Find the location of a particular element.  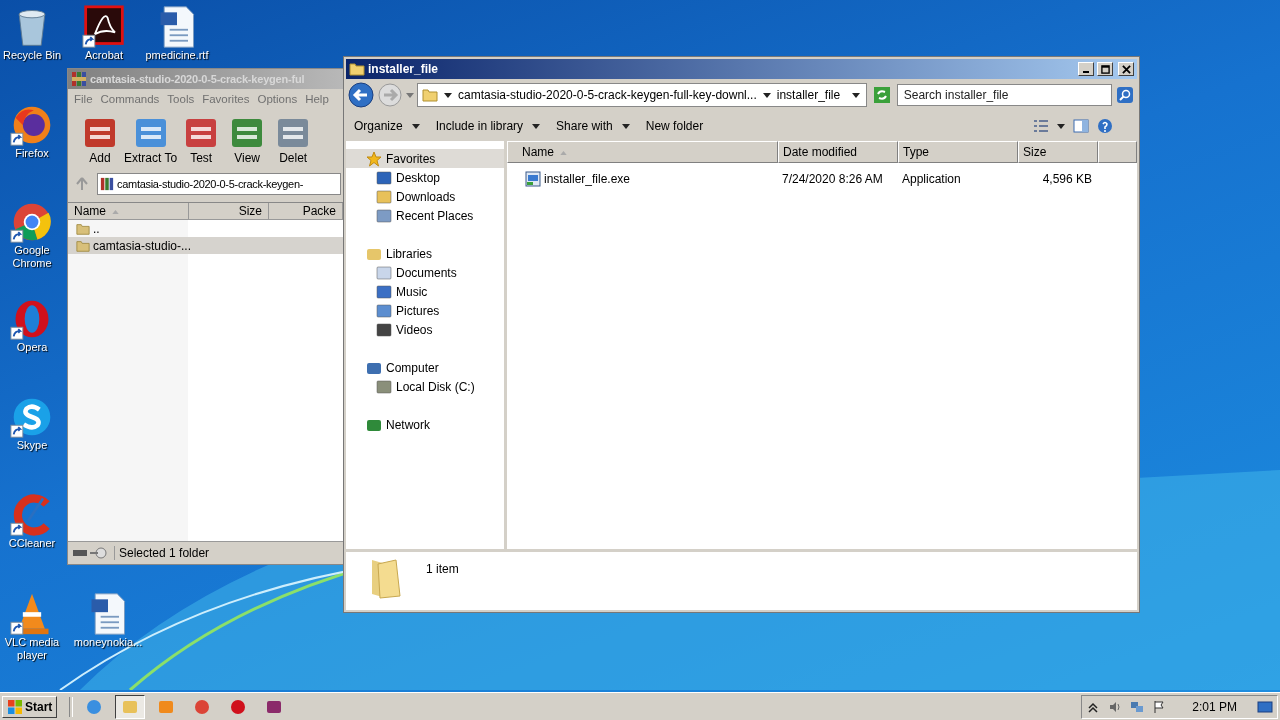

status-text: Selected 1 folder is located at coordinates (162, 553).